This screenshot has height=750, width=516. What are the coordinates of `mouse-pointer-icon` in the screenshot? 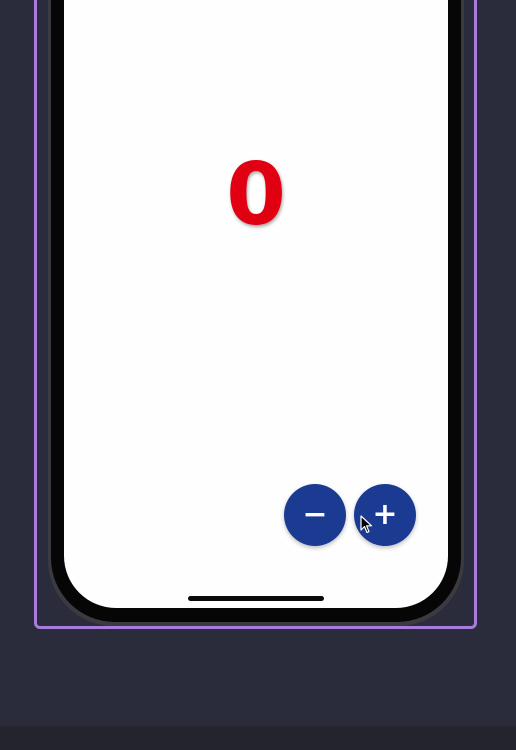 It's located at (366, 524).